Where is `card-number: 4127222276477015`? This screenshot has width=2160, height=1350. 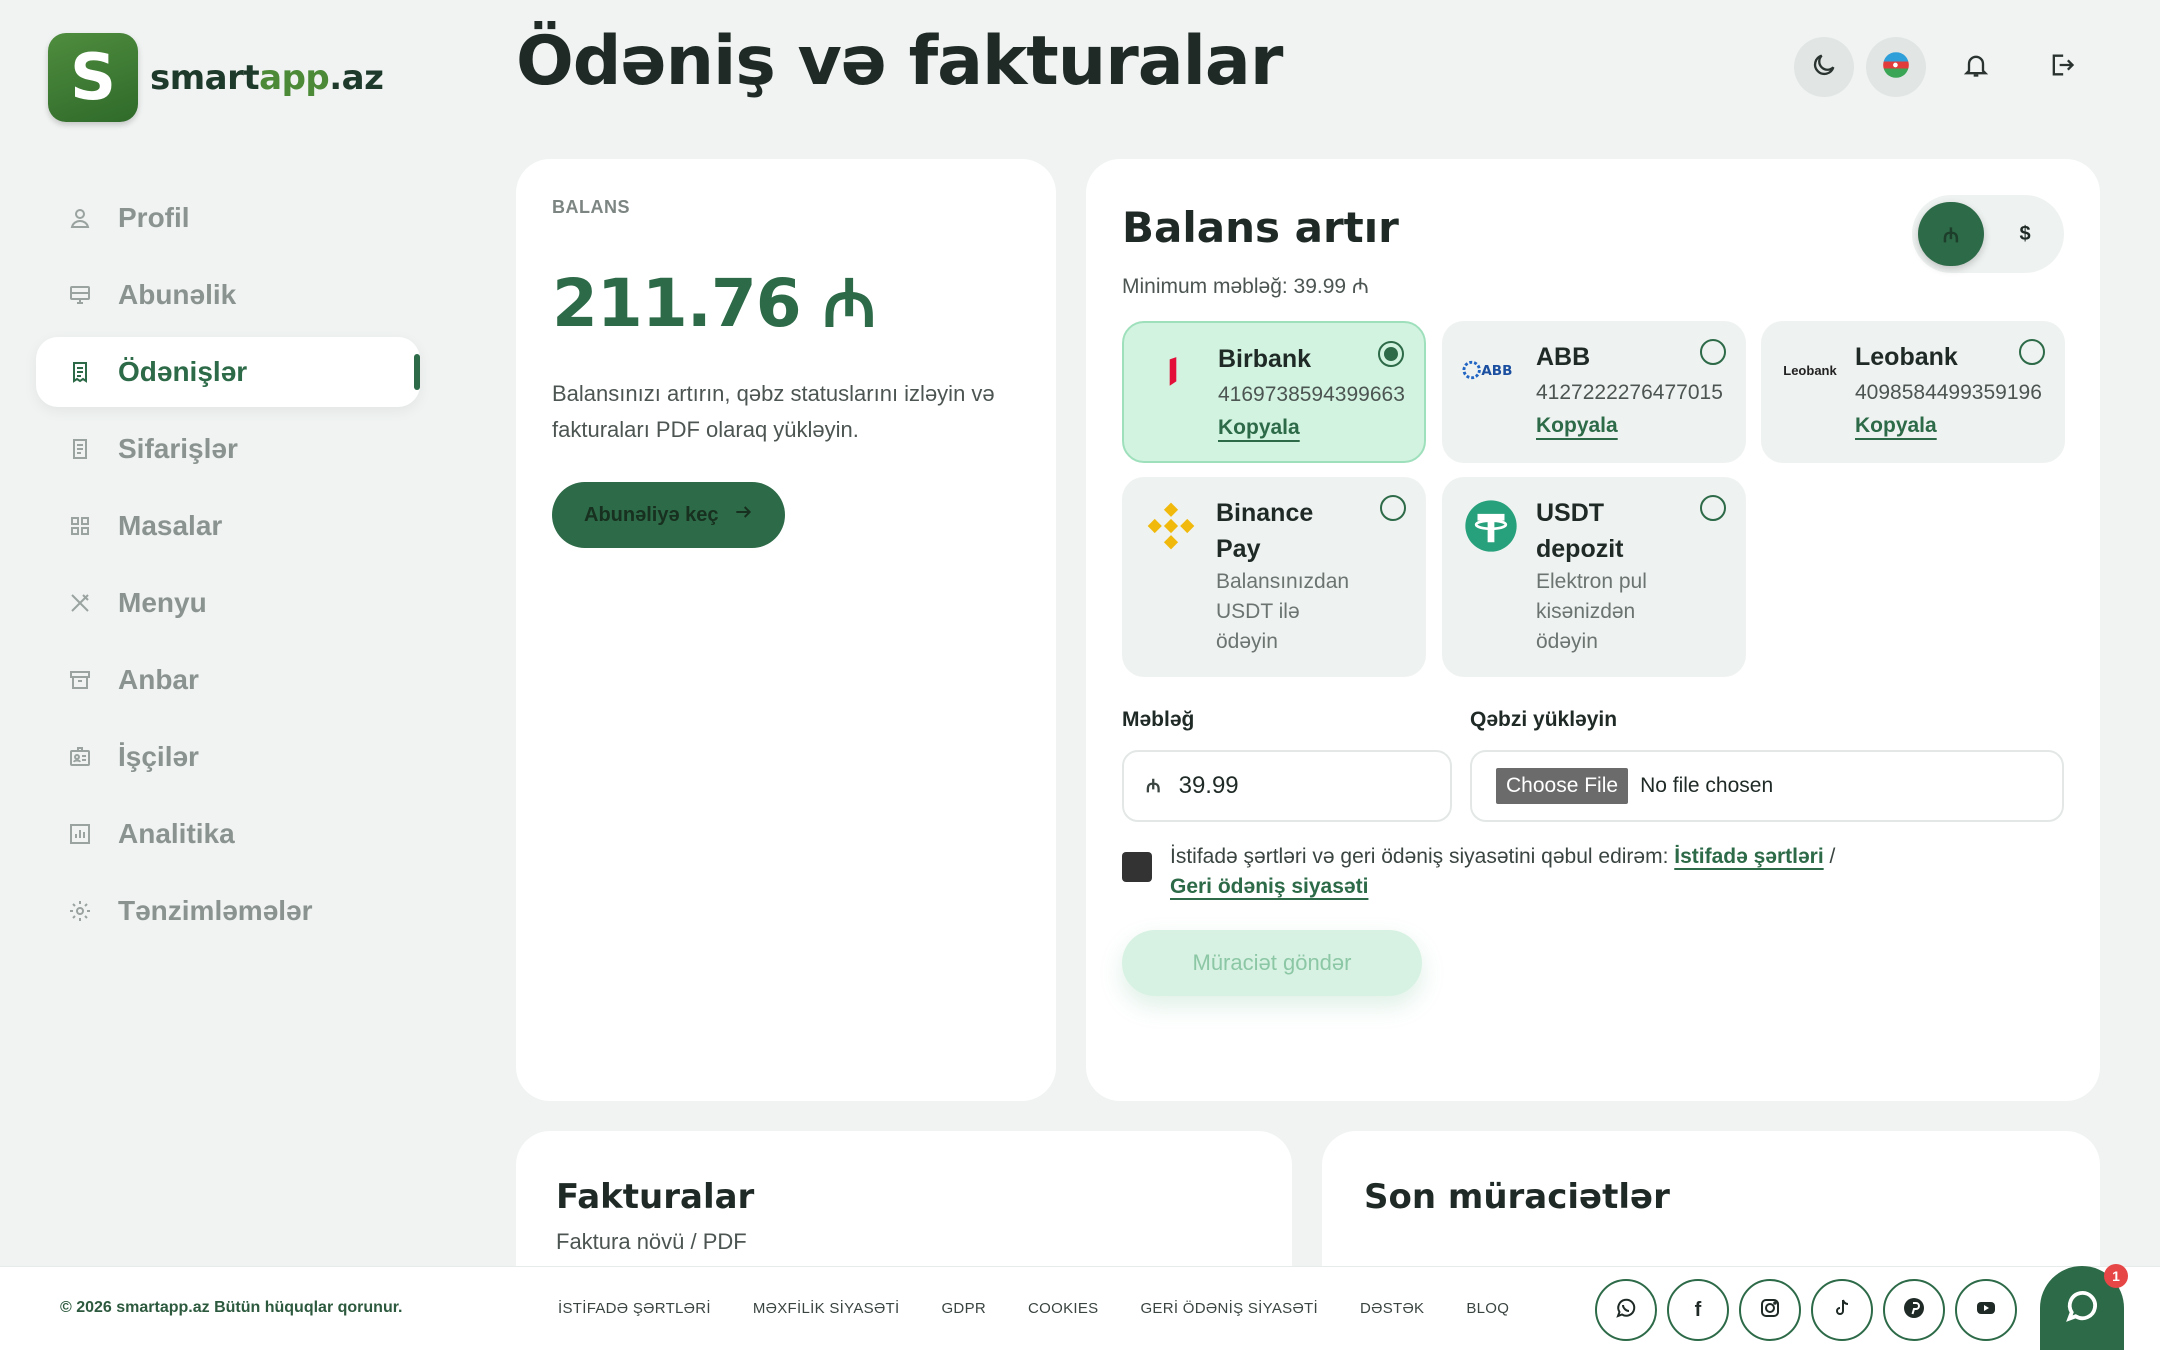
card-number: 4127222276477015 is located at coordinates (1629, 392).